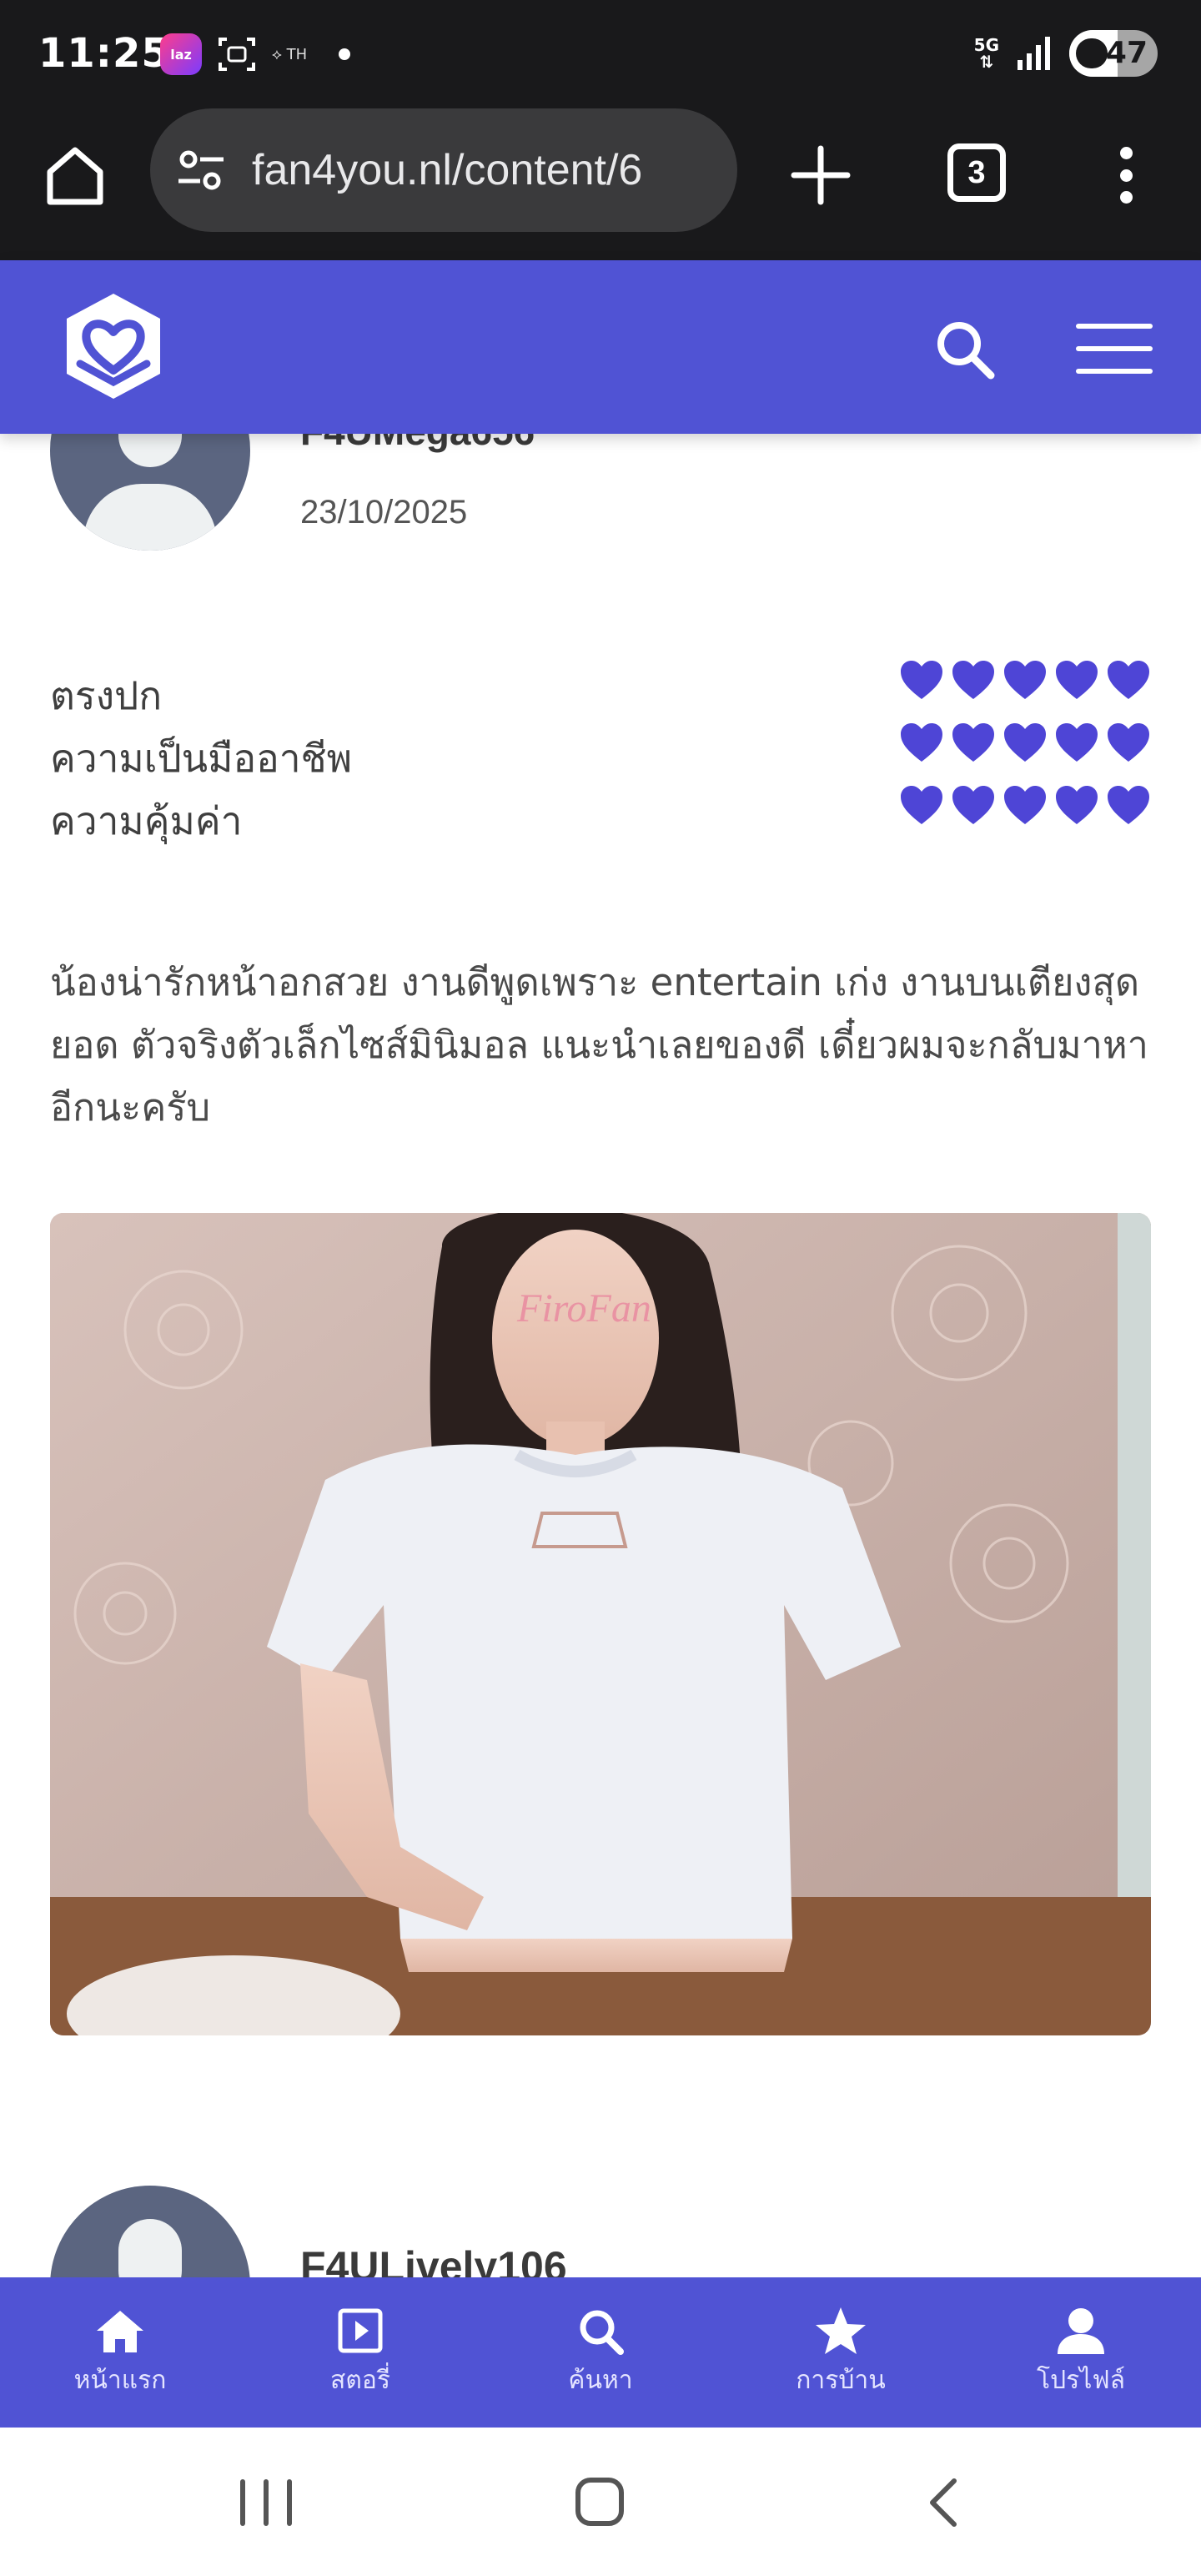 The image size is (1201, 2576). What do you see at coordinates (433, 2259) in the screenshot?
I see `reviewer-name: F4ULively106` at bounding box center [433, 2259].